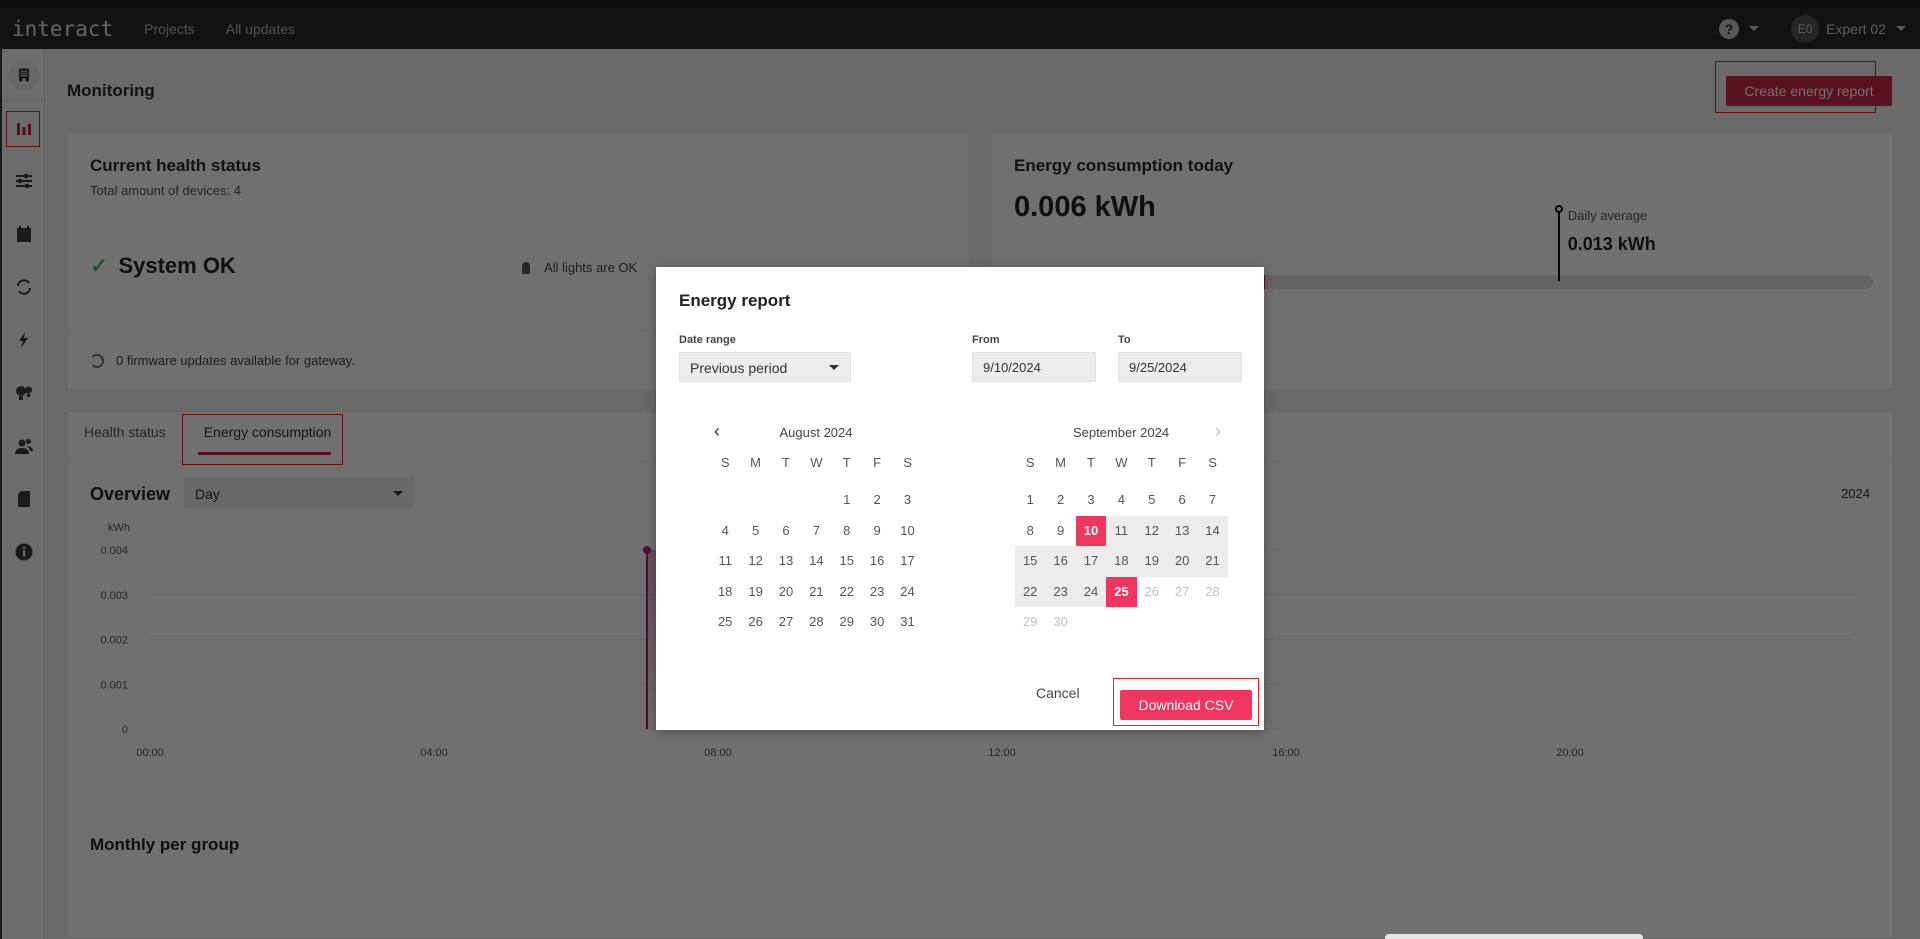  Describe the element at coordinates (1180, 367) in the screenshot. I see `to-date-input` at that location.